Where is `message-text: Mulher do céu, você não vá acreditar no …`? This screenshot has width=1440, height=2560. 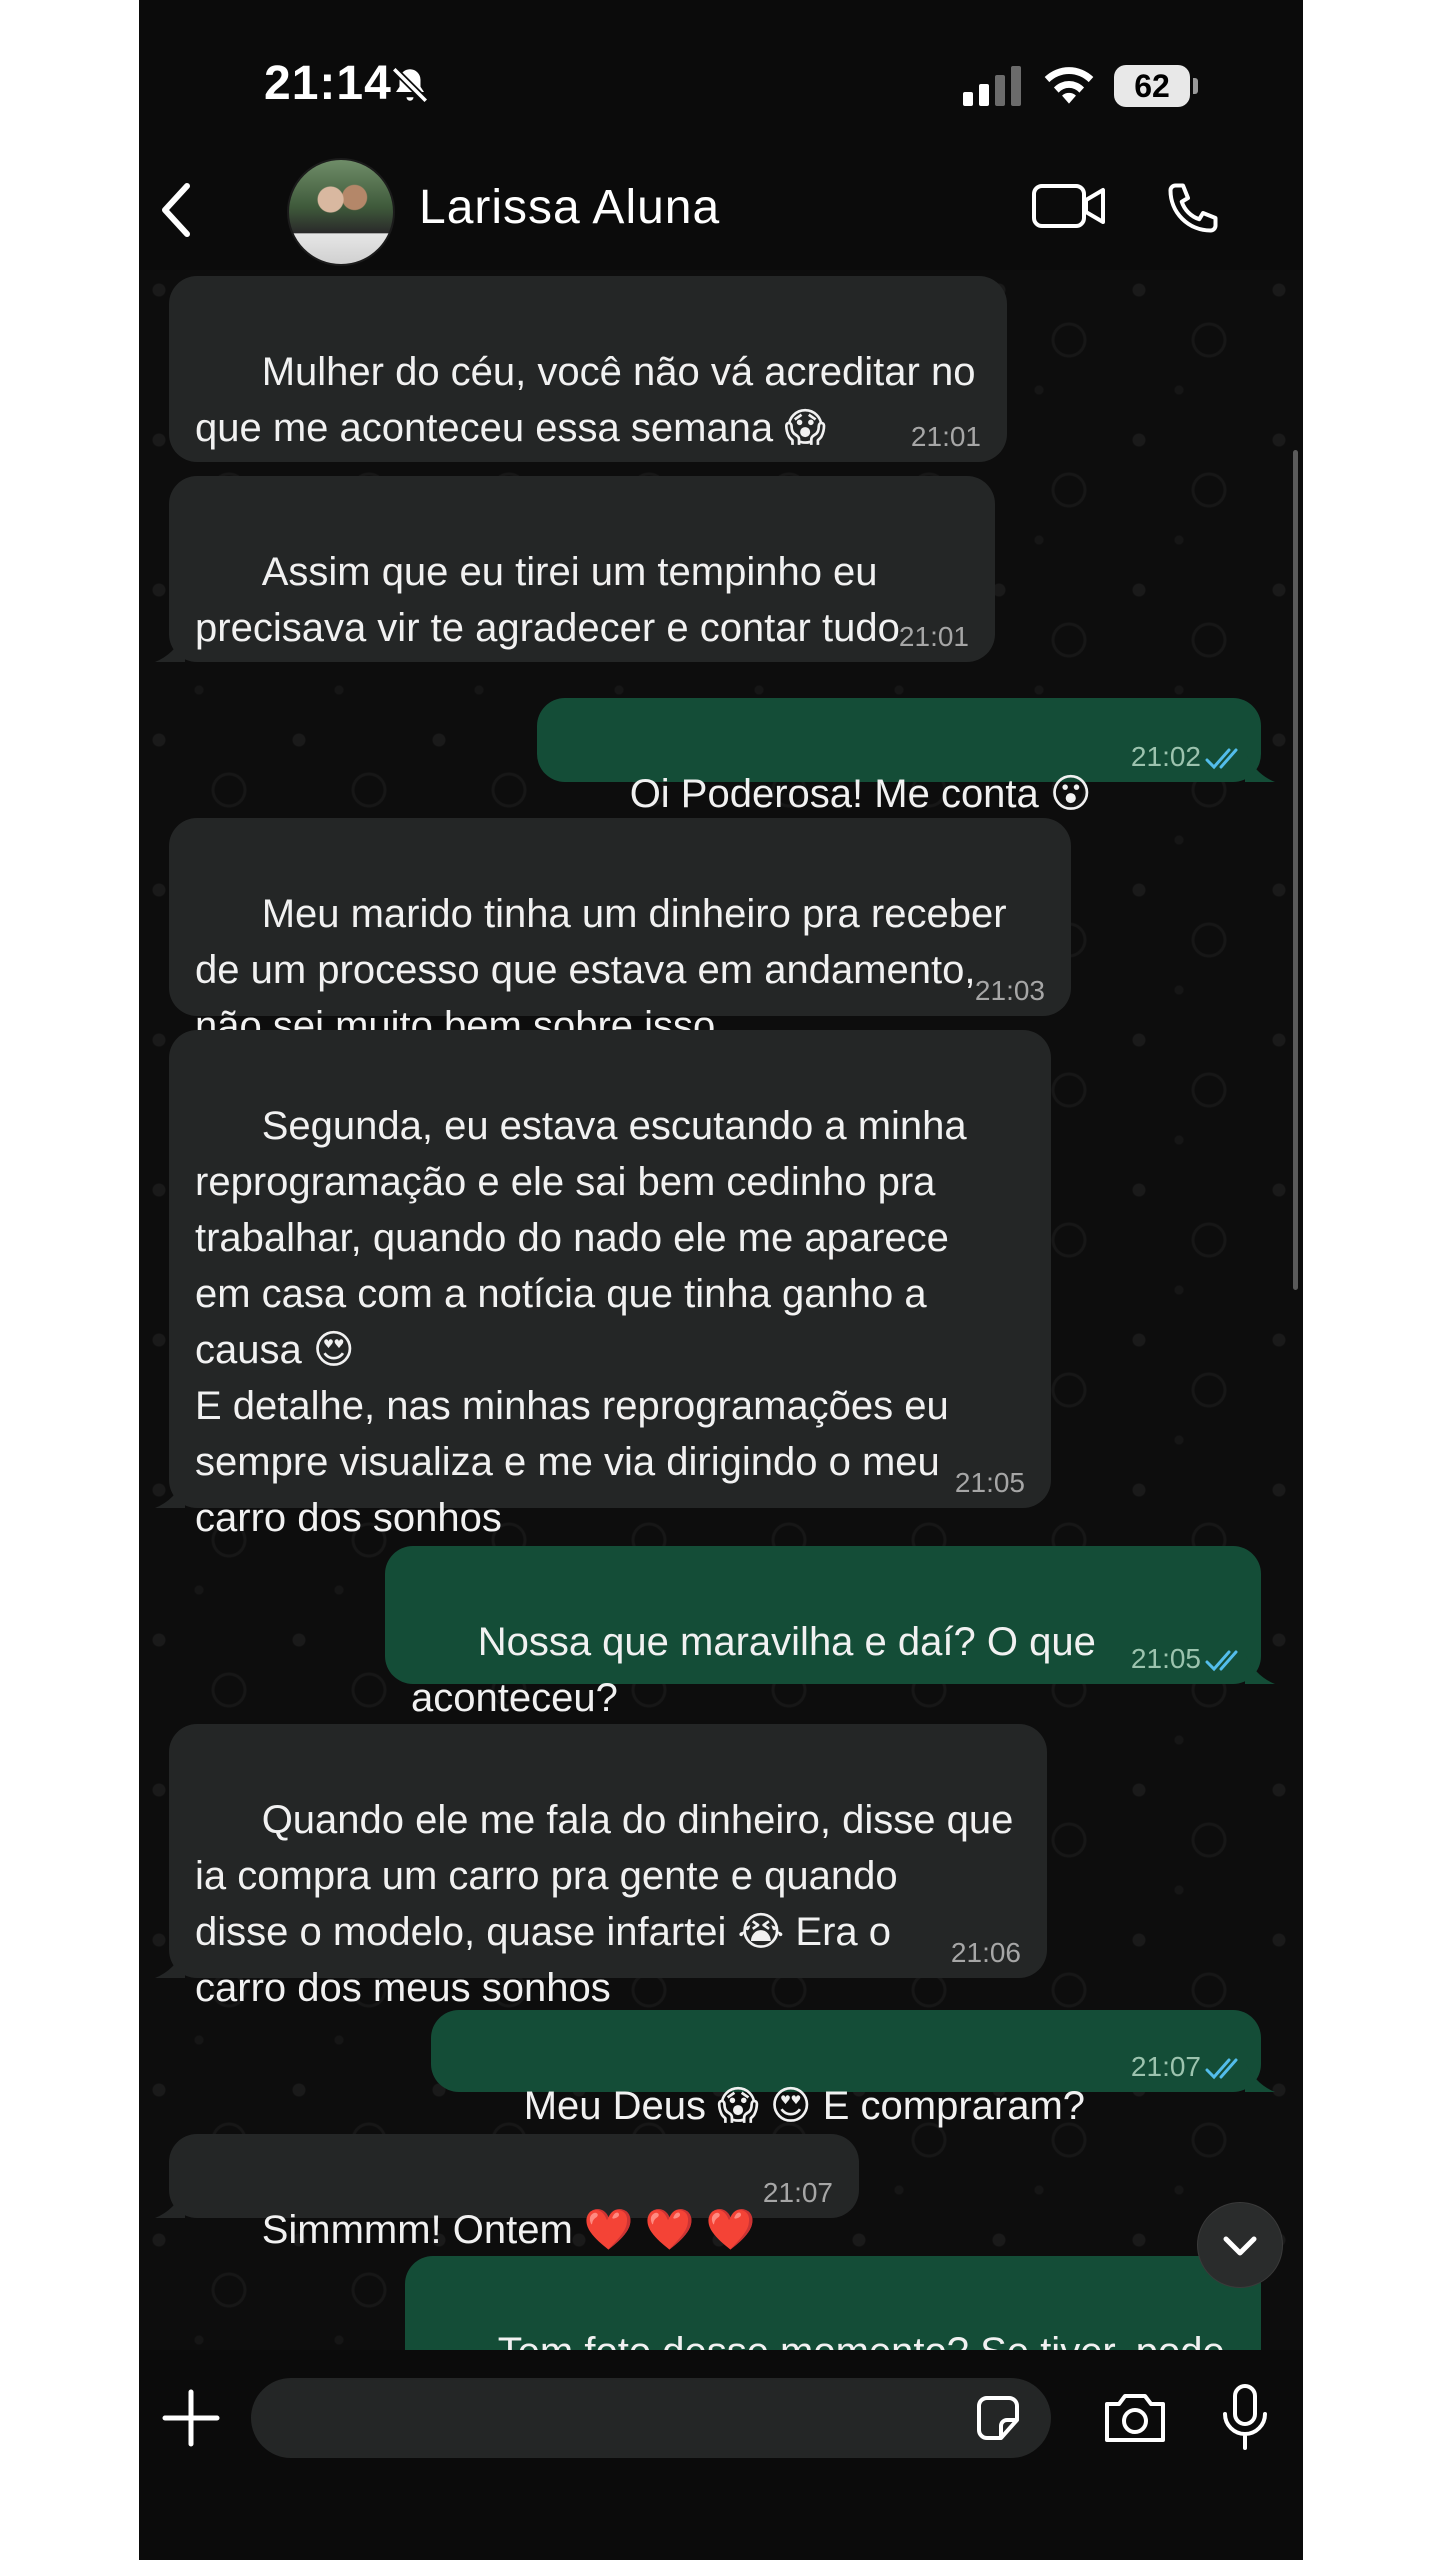
message-text: Mulher do céu, você não vá acreditar no … is located at coordinates (585, 400).